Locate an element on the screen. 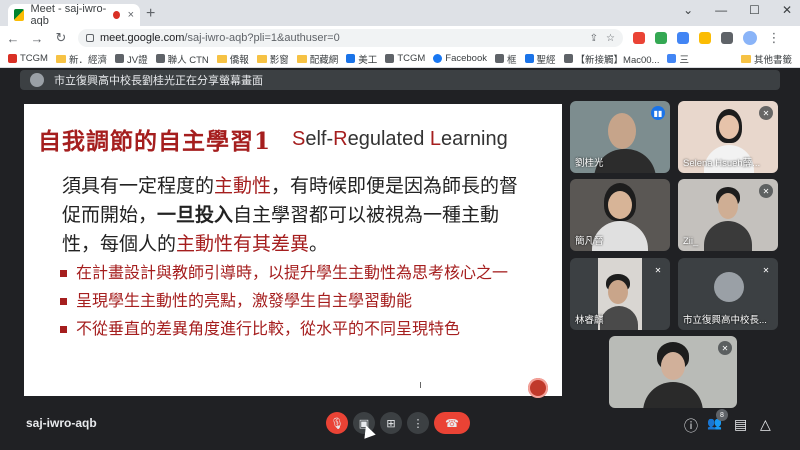 The image size is (800, 450). close-window-button: ✕ is located at coordinates (787, 10).